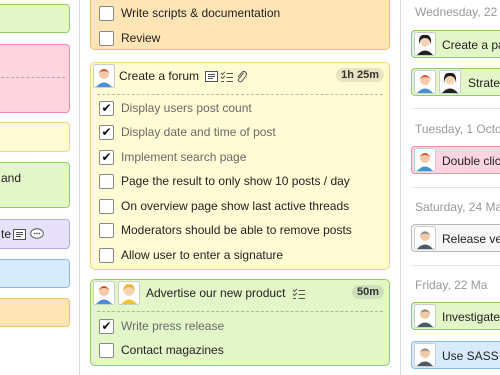 The width and height of the screenshot is (500, 375). I want to click on card-title-text: Create a forum, so click(159, 76).